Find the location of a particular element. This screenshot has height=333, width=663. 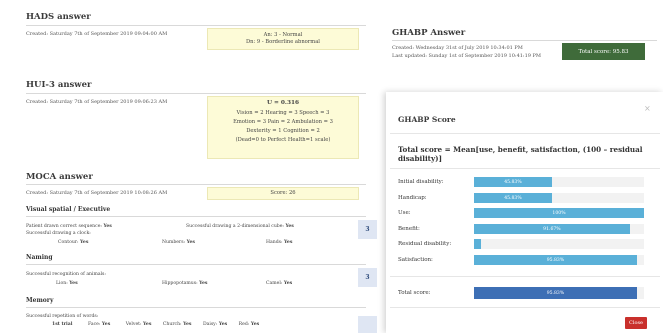

hads-divider is located at coordinates (196, 25).